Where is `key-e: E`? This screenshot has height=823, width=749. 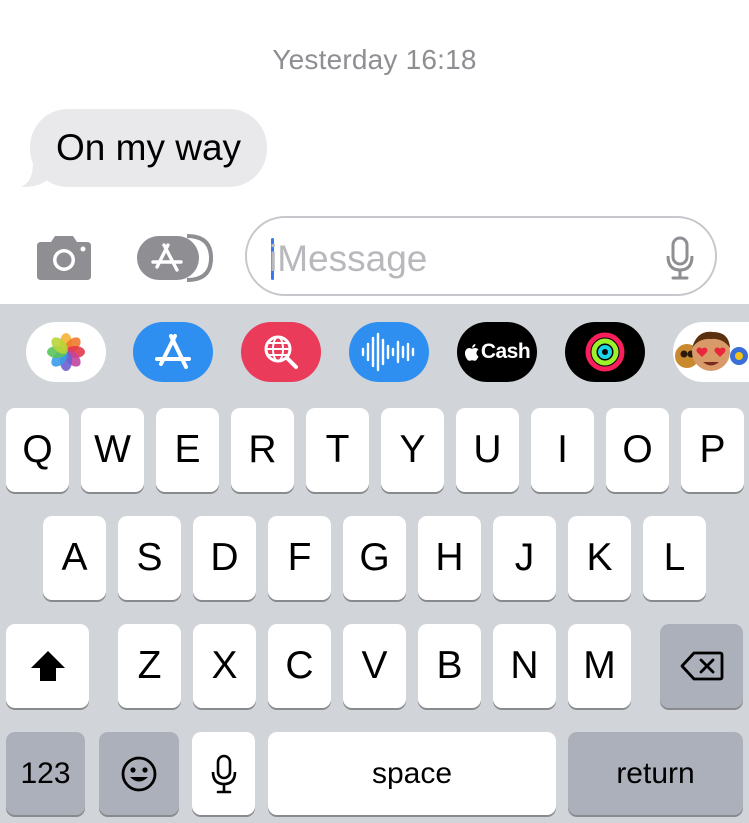 key-e: E is located at coordinates (187, 450).